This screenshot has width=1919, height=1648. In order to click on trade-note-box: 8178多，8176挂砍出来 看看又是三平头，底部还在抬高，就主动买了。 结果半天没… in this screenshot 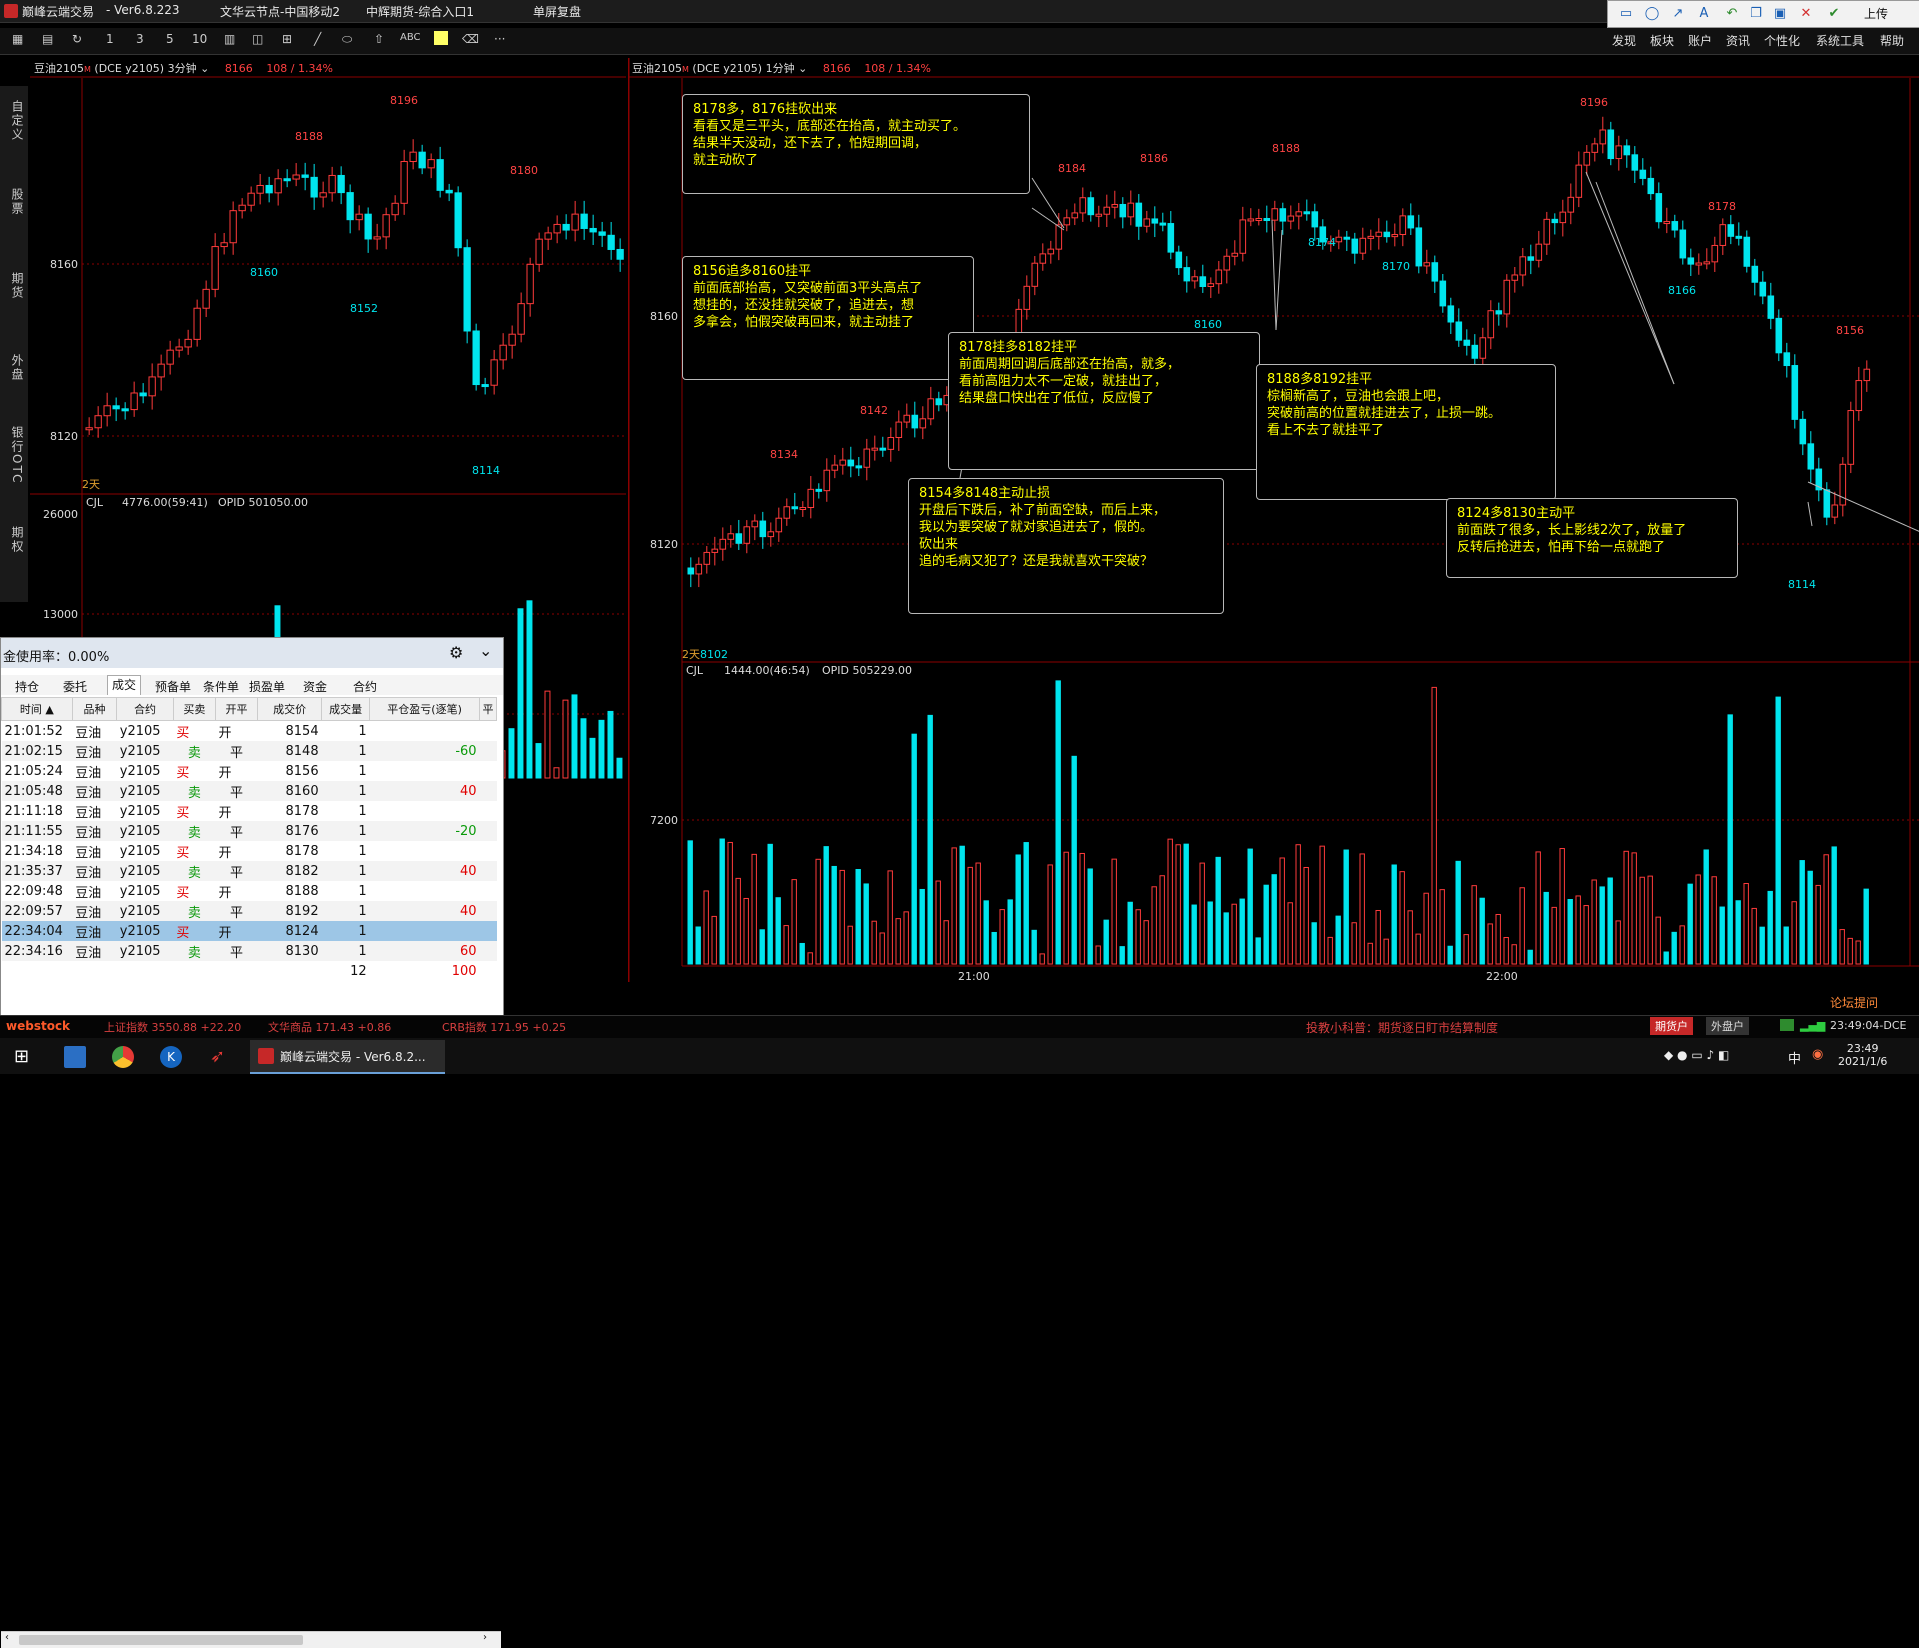, I will do `click(856, 144)`.